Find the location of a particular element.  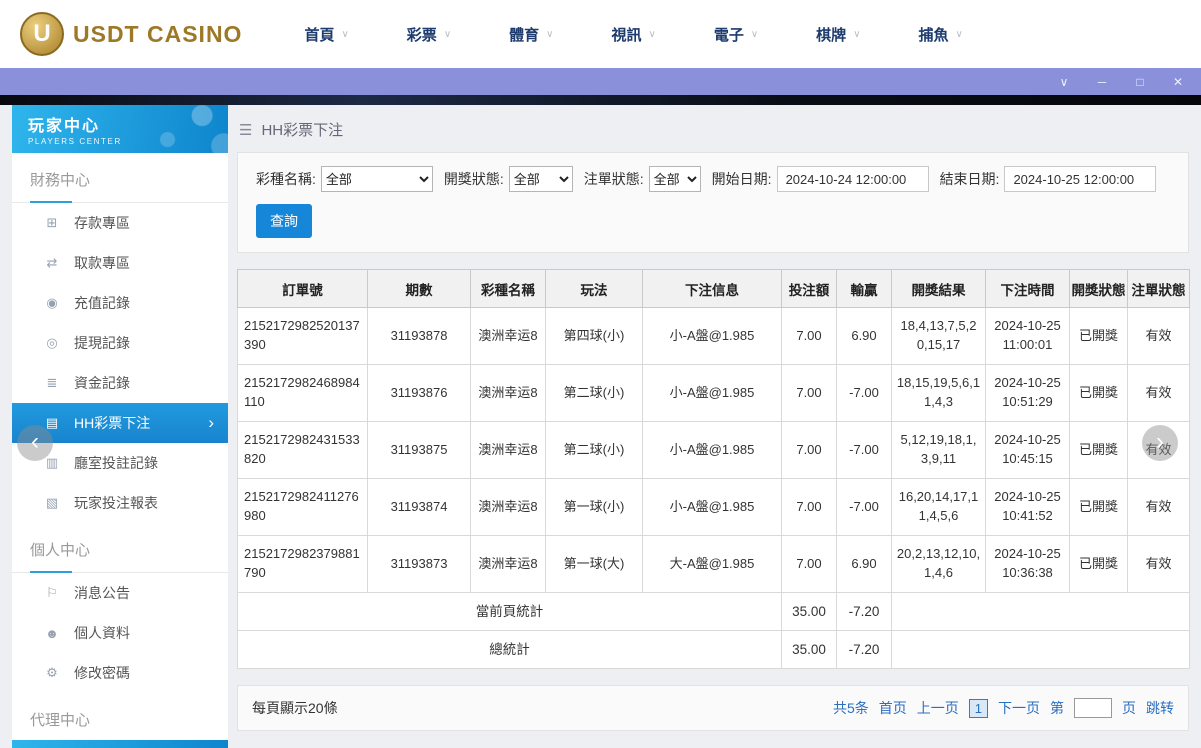

chevron-left-icon: ‹ is located at coordinates (35, 441).